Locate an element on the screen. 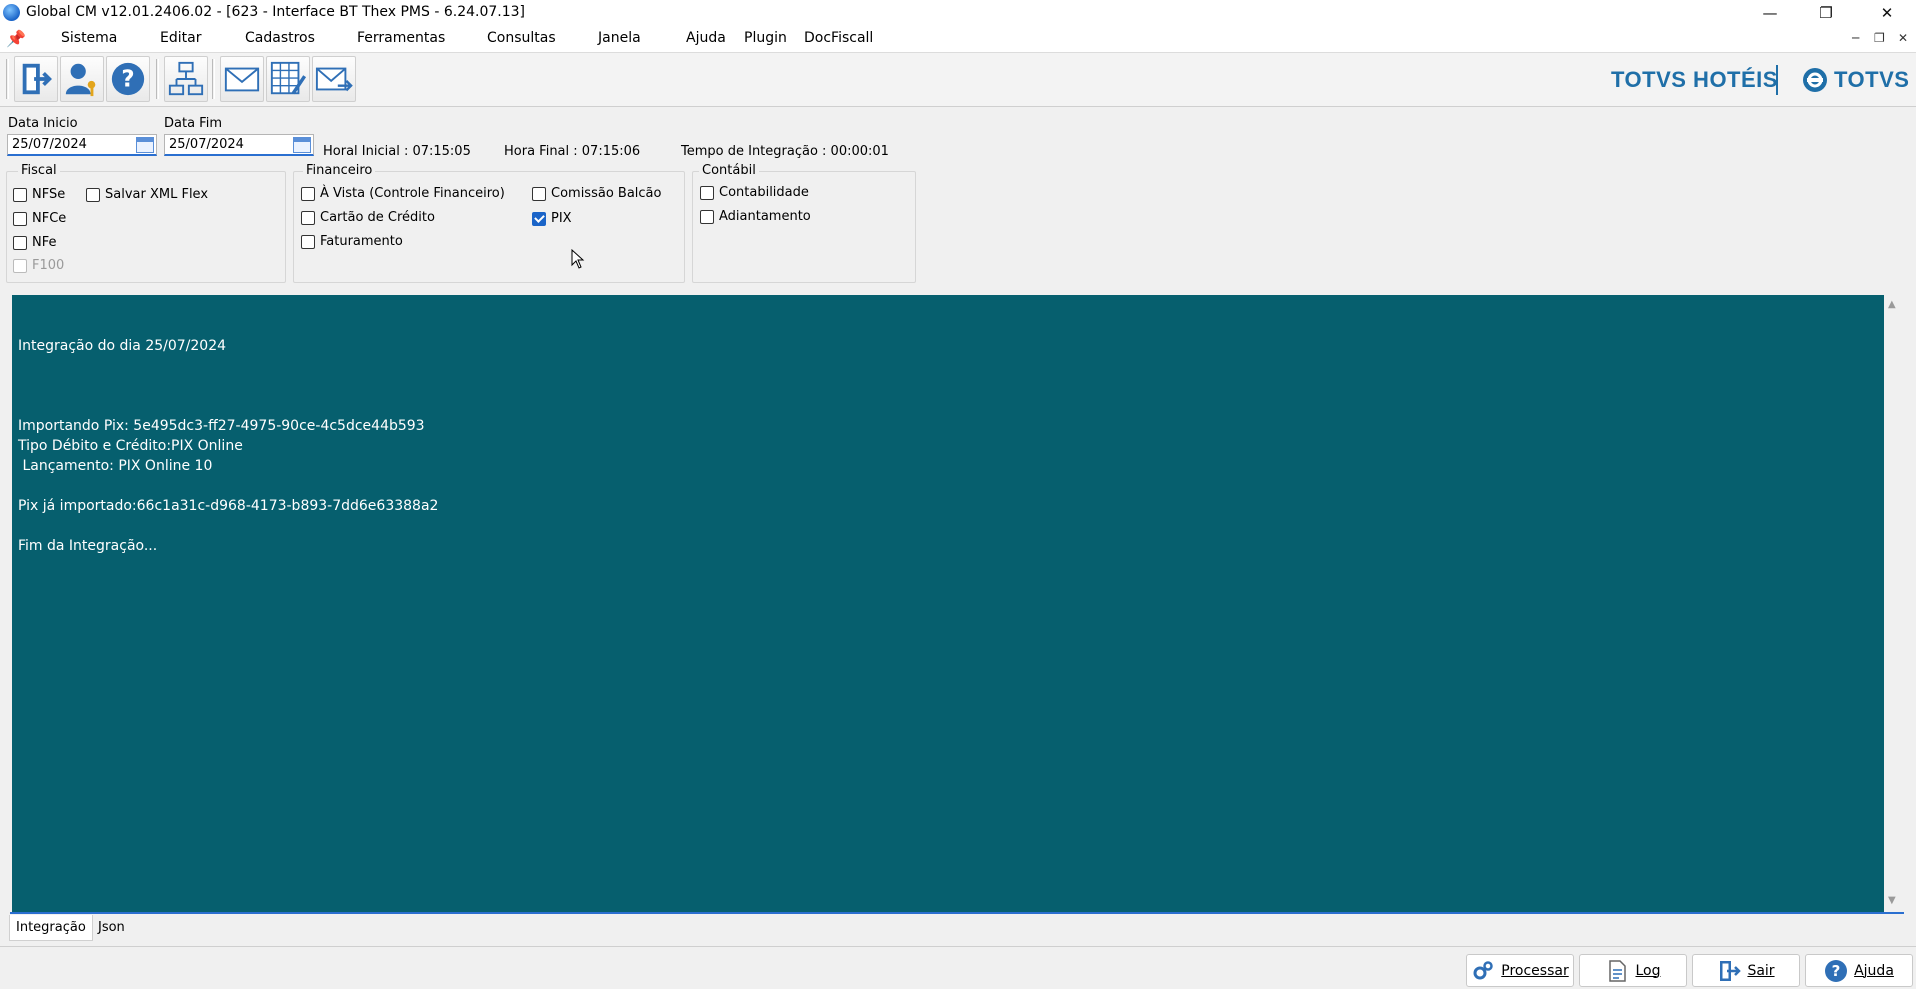 This screenshot has height=989, width=1916. salvar-xml-label: Salvar XML Flex is located at coordinates (157, 194).